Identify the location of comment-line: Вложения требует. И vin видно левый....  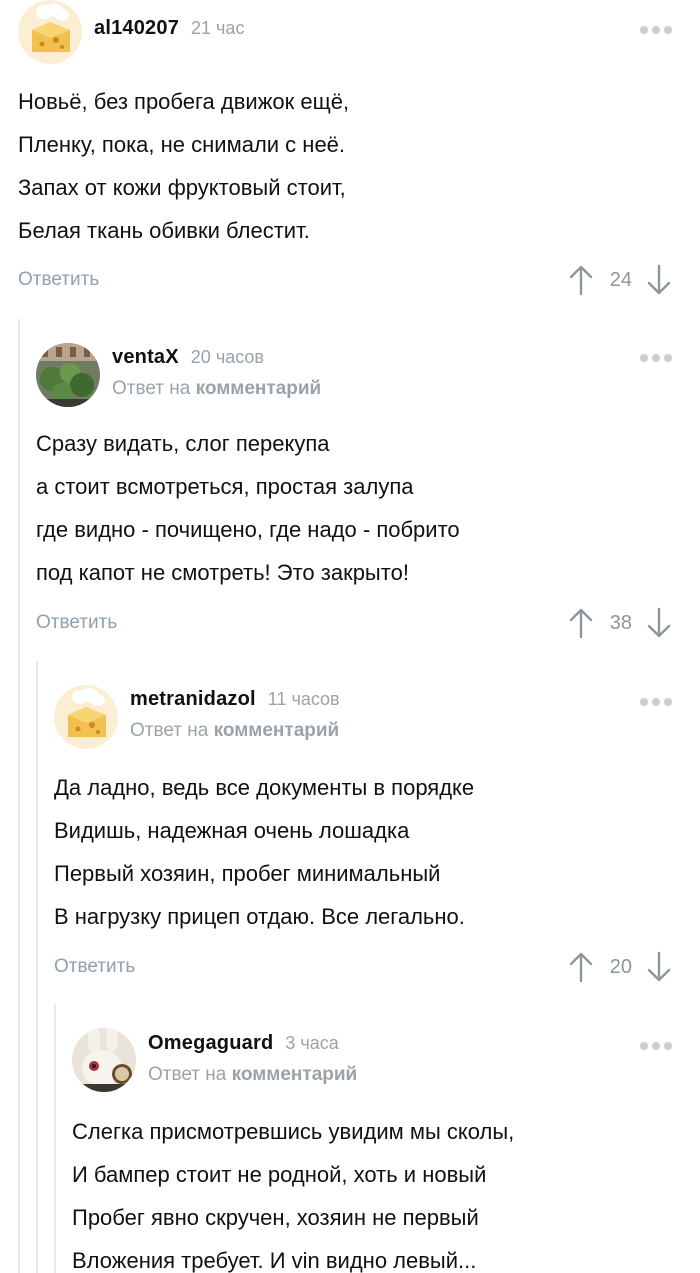
(274, 1260).